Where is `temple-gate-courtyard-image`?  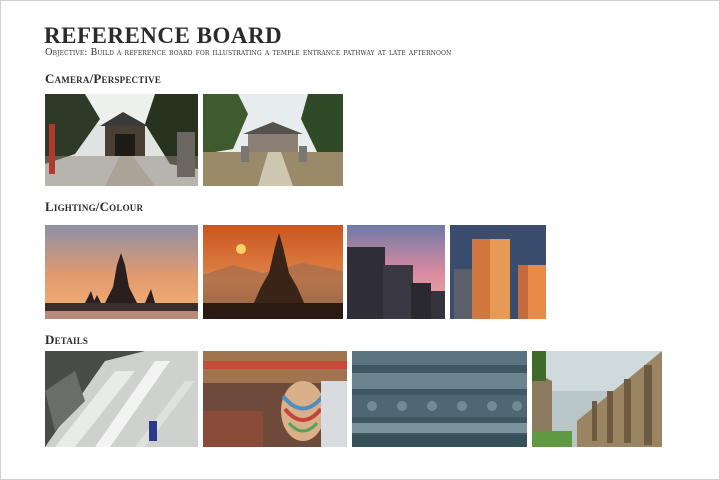
temple-gate-courtyard-image is located at coordinates (121, 140).